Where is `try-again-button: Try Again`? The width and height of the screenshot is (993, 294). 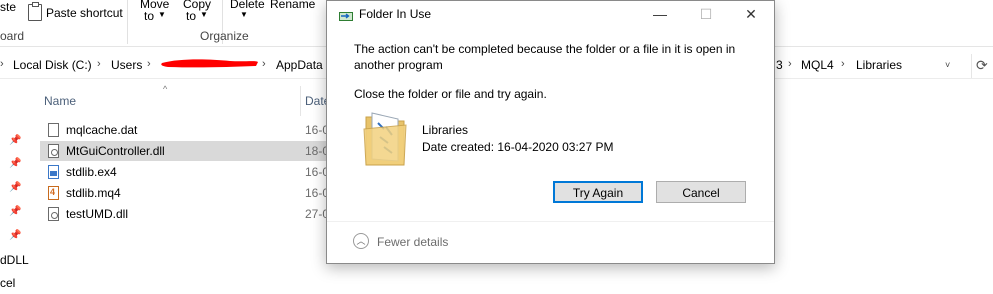 try-again-button: Try Again is located at coordinates (598, 192).